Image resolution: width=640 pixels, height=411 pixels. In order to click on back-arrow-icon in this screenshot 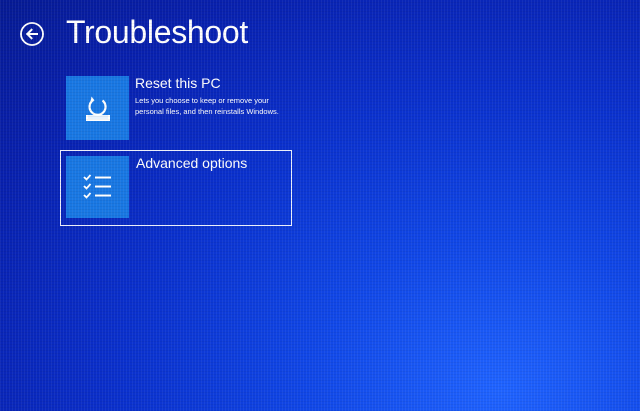, I will do `click(32, 34)`.